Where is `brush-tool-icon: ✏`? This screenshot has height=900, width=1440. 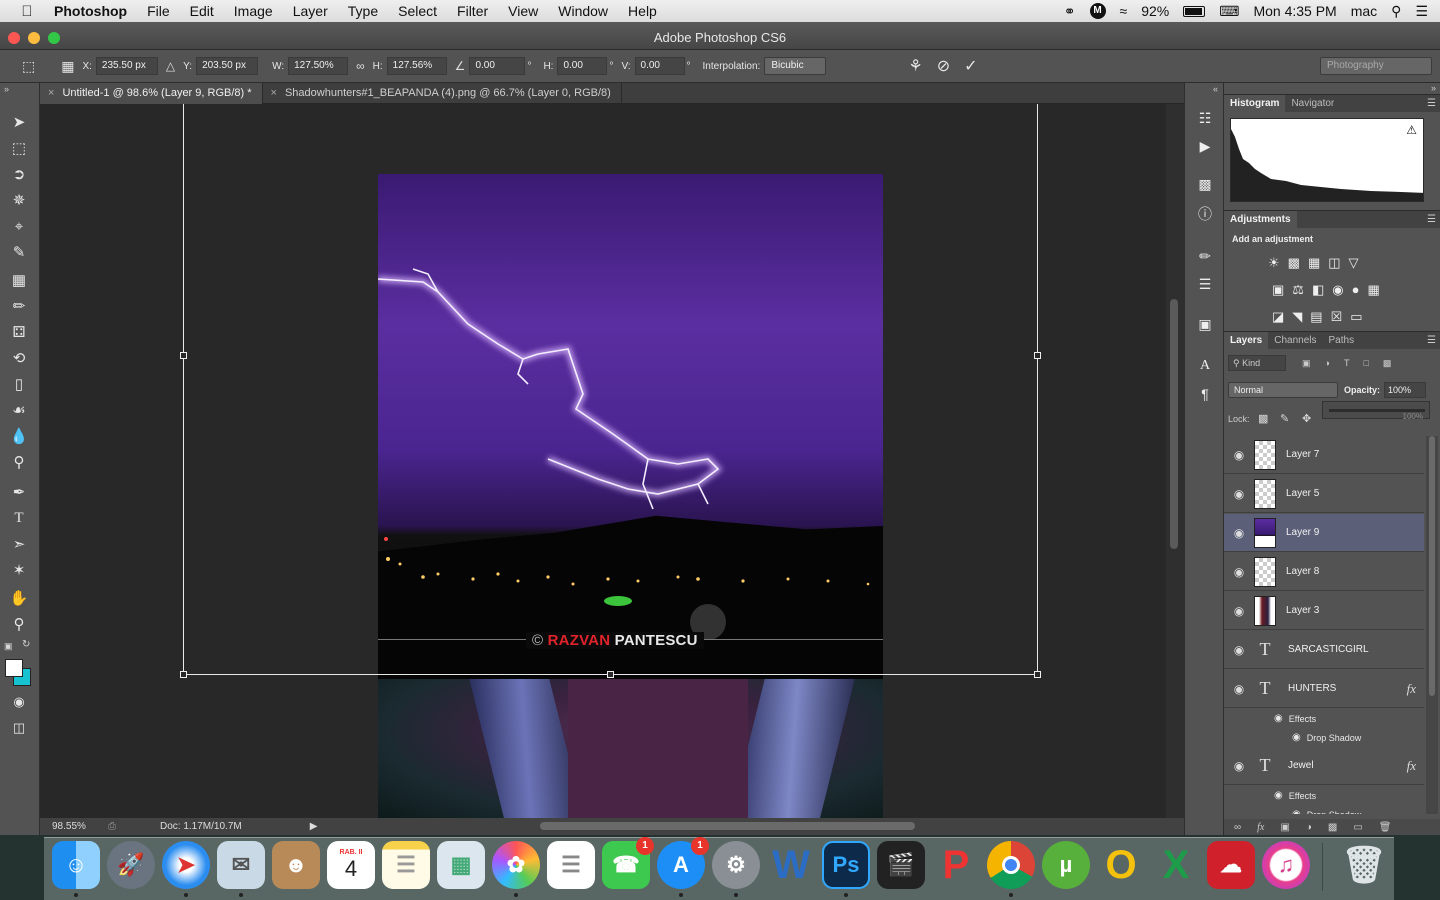
brush-tool-icon: ✏ is located at coordinates (19, 306).